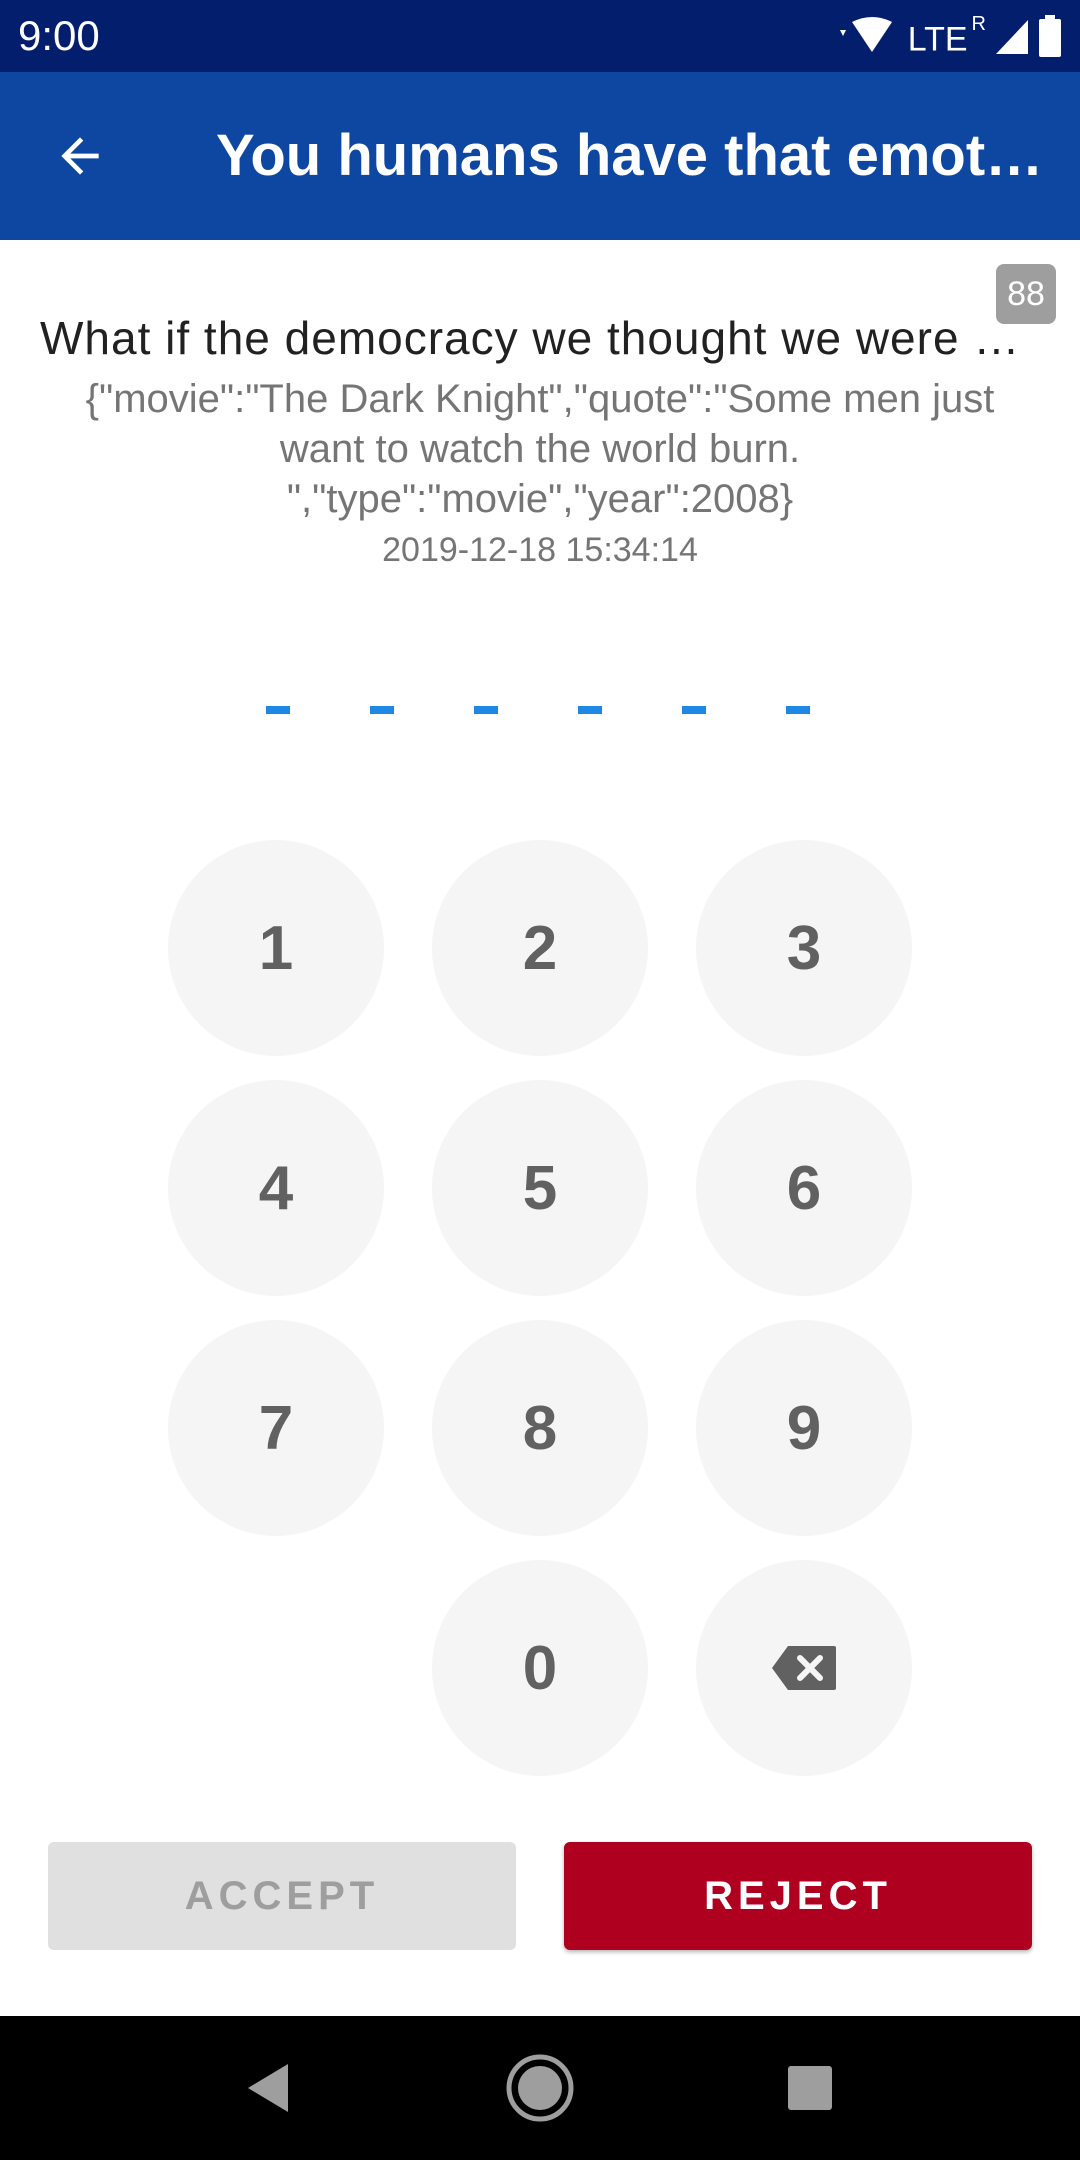 Image resolution: width=1080 pixels, height=2160 pixels. Describe the element at coordinates (804, 1188) in the screenshot. I see `key-6: 6` at that location.